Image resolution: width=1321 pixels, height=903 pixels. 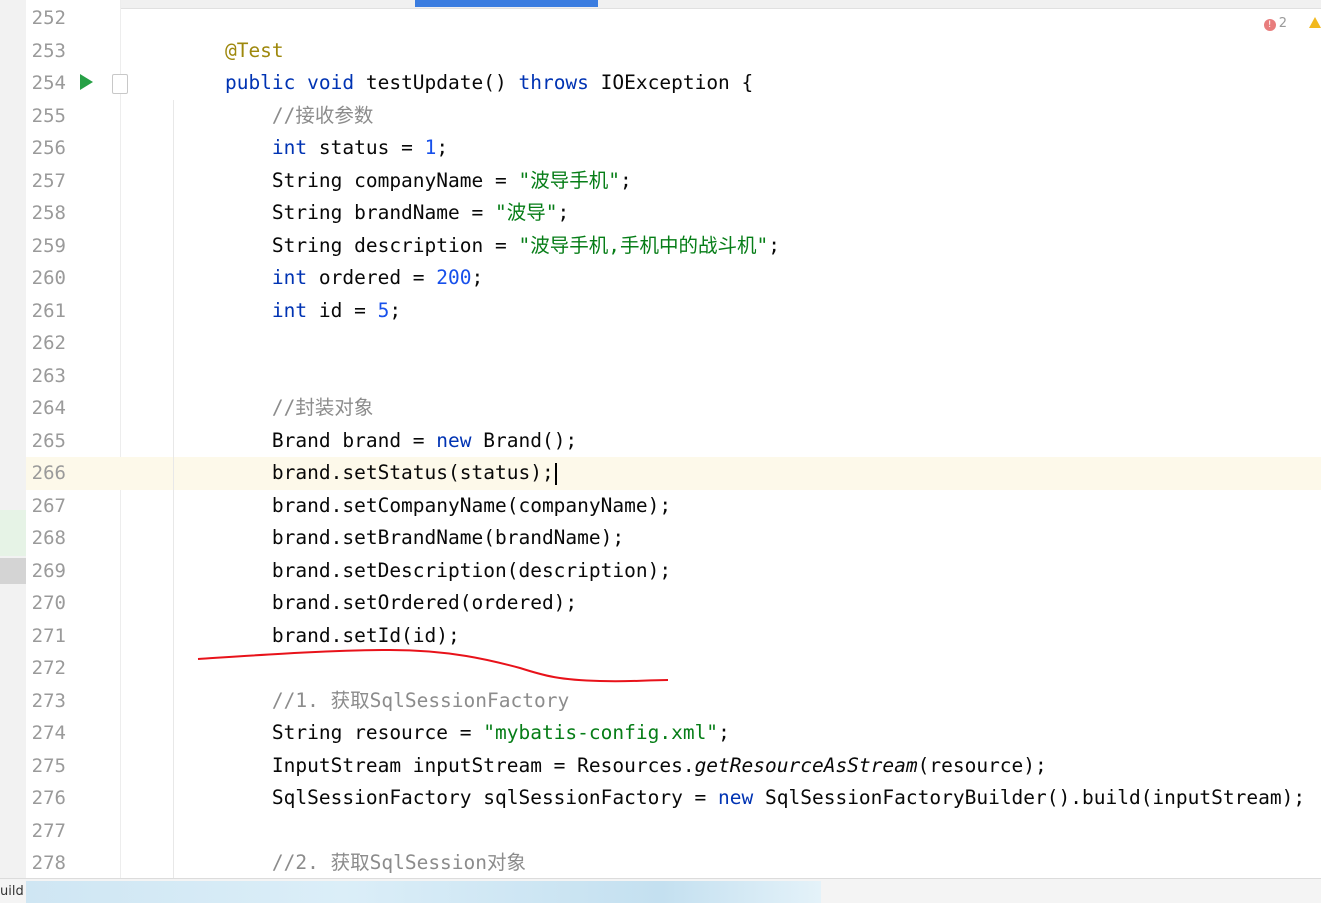 What do you see at coordinates (720, 148) in the screenshot?
I see `code-line: int status = 1;` at bounding box center [720, 148].